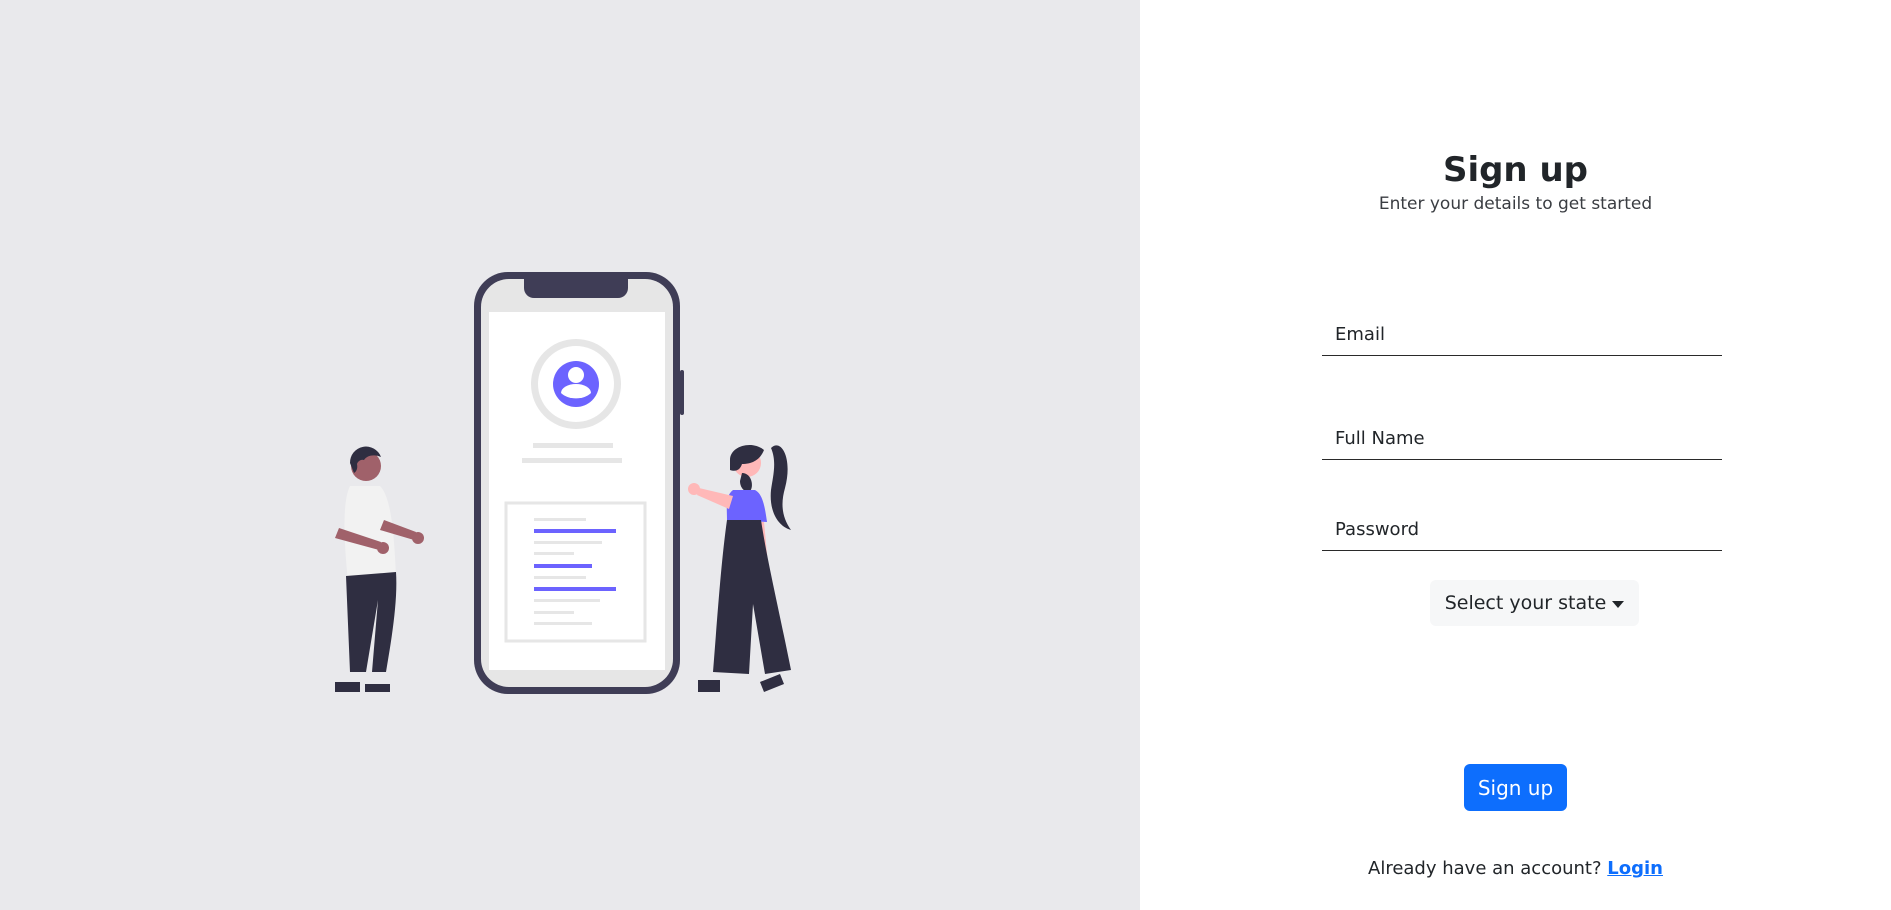 This screenshot has width=1891, height=910. What do you see at coordinates (1515, 787) in the screenshot?
I see `signup-button: Sign up` at bounding box center [1515, 787].